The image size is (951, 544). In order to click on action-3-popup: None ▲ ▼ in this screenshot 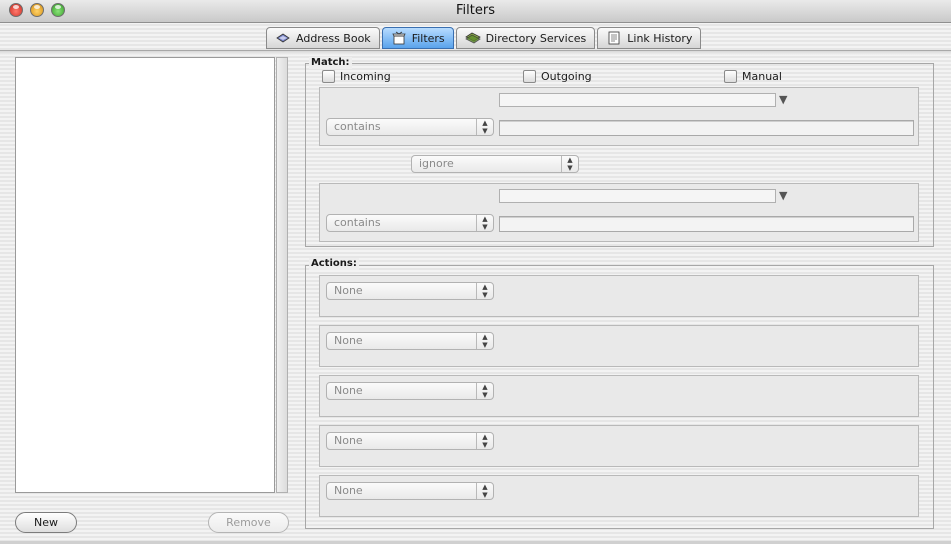, I will do `click(410, 391)`.